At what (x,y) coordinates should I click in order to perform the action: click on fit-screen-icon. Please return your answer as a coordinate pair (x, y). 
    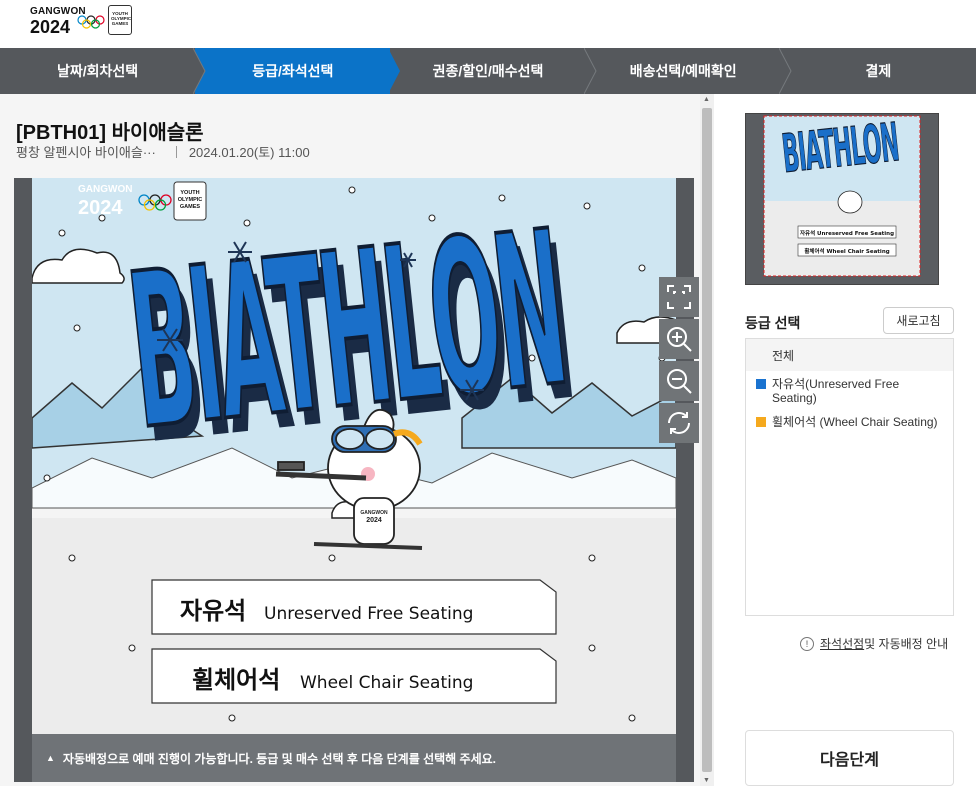
    Looking at the image, I should click on (679, 297).